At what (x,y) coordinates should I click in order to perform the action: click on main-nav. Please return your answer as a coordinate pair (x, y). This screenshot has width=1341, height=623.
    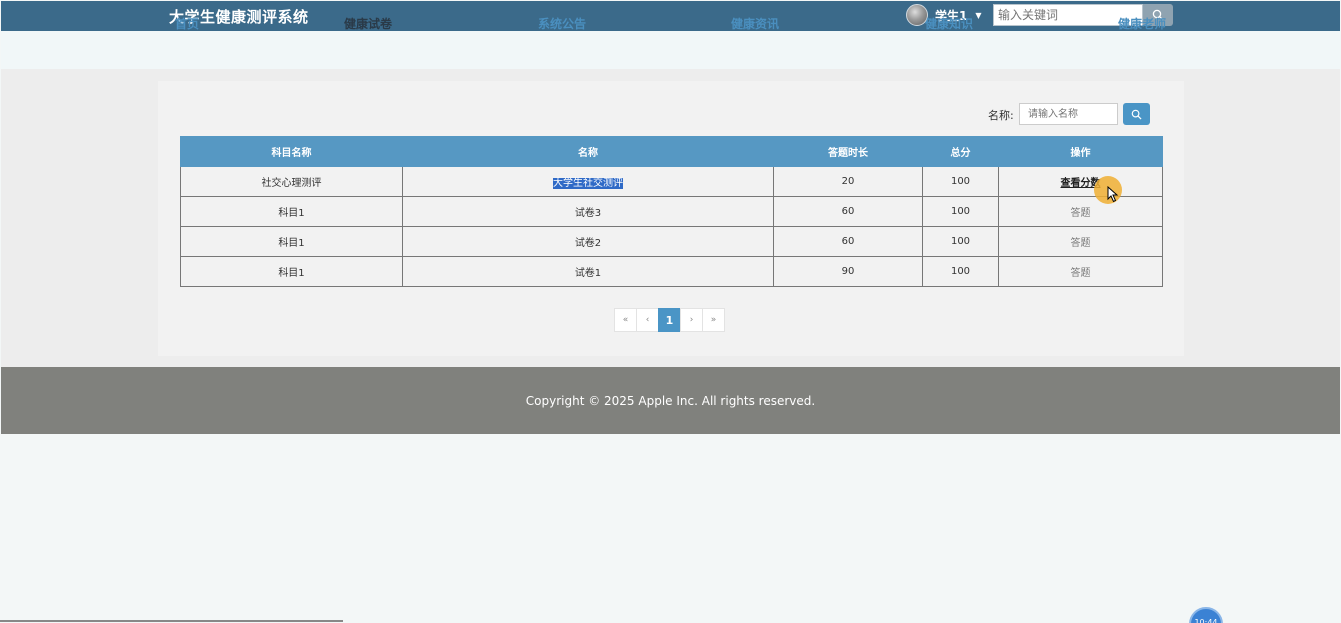
    Looking at the image, I should click on (670, 50).